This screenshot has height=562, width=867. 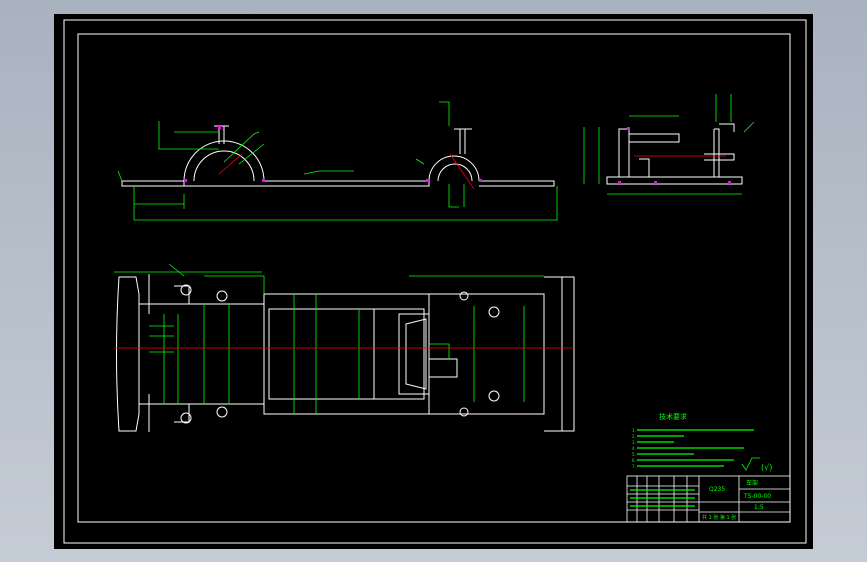 I want to click on tech-req-line: 5., so click(x=634, y=454).